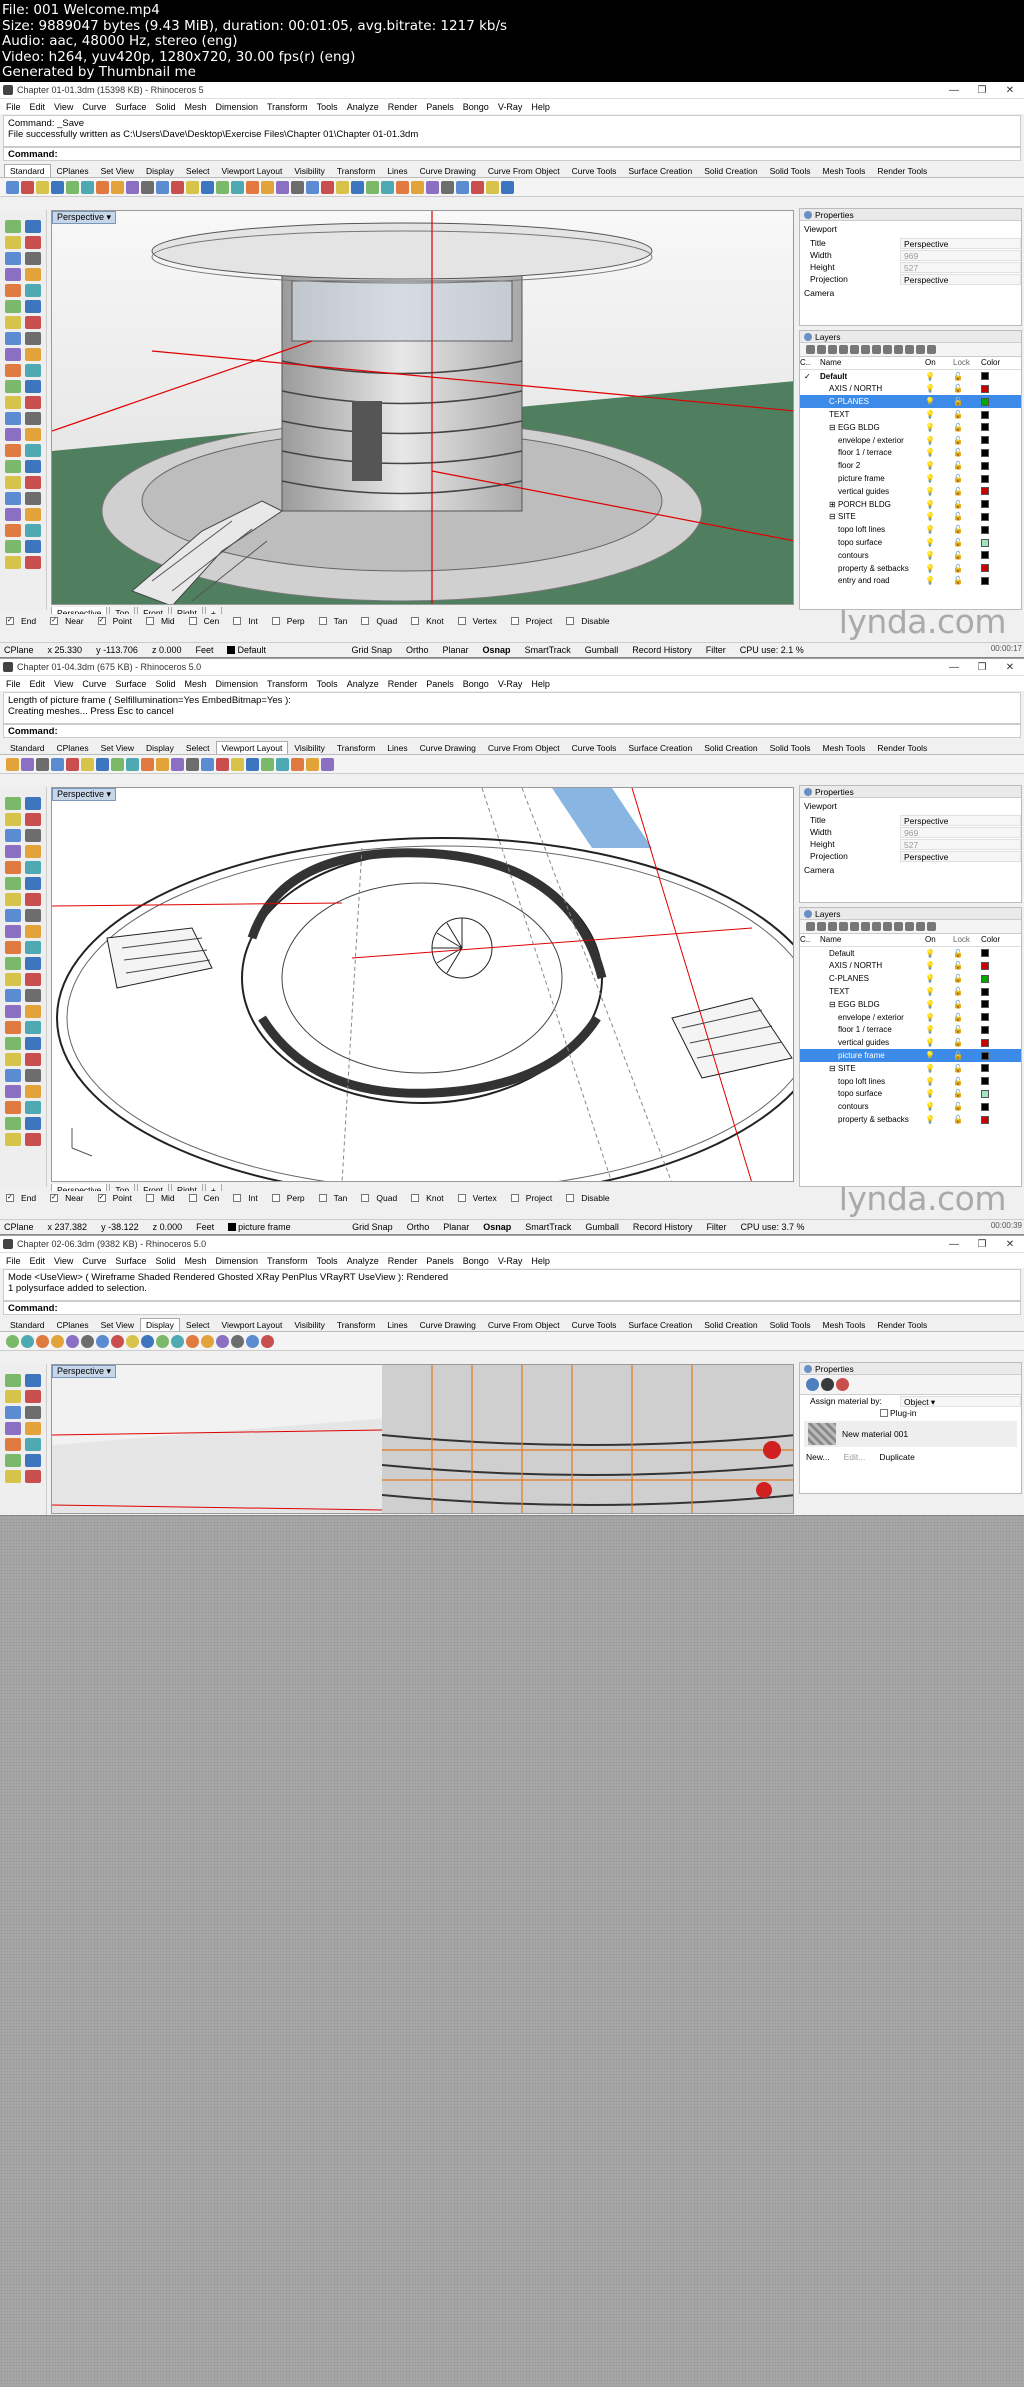 This screenshot has width=1024, height=2387. I want to click on osnap-option: Int, so click(248, 1198).